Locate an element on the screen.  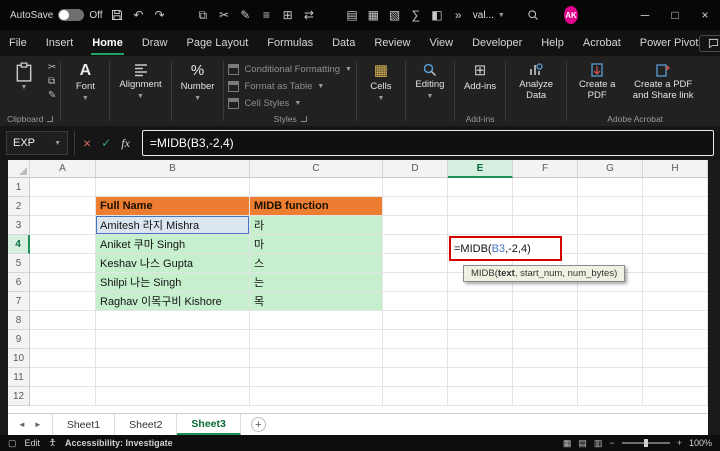
cut-icon: ✂ is located at coordinates (52, 68).